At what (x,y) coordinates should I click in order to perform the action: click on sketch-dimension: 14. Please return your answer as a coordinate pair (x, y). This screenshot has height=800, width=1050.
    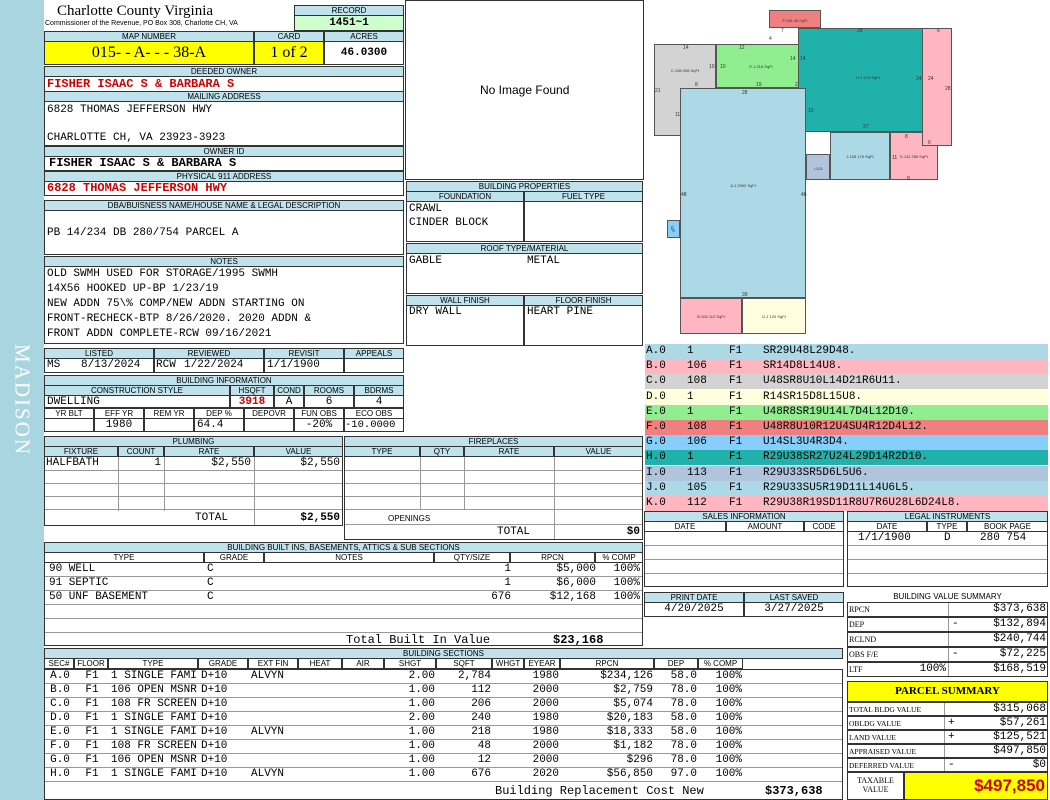
    Looking at the image, I should click on (803, 59).